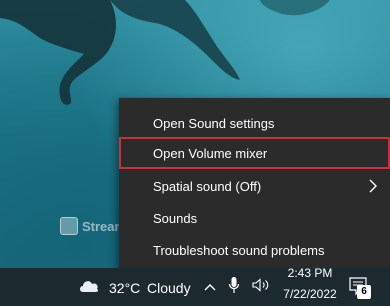 The image size is (390, 306). I want to click on streamfox-logo-icon, so click(69, 226).